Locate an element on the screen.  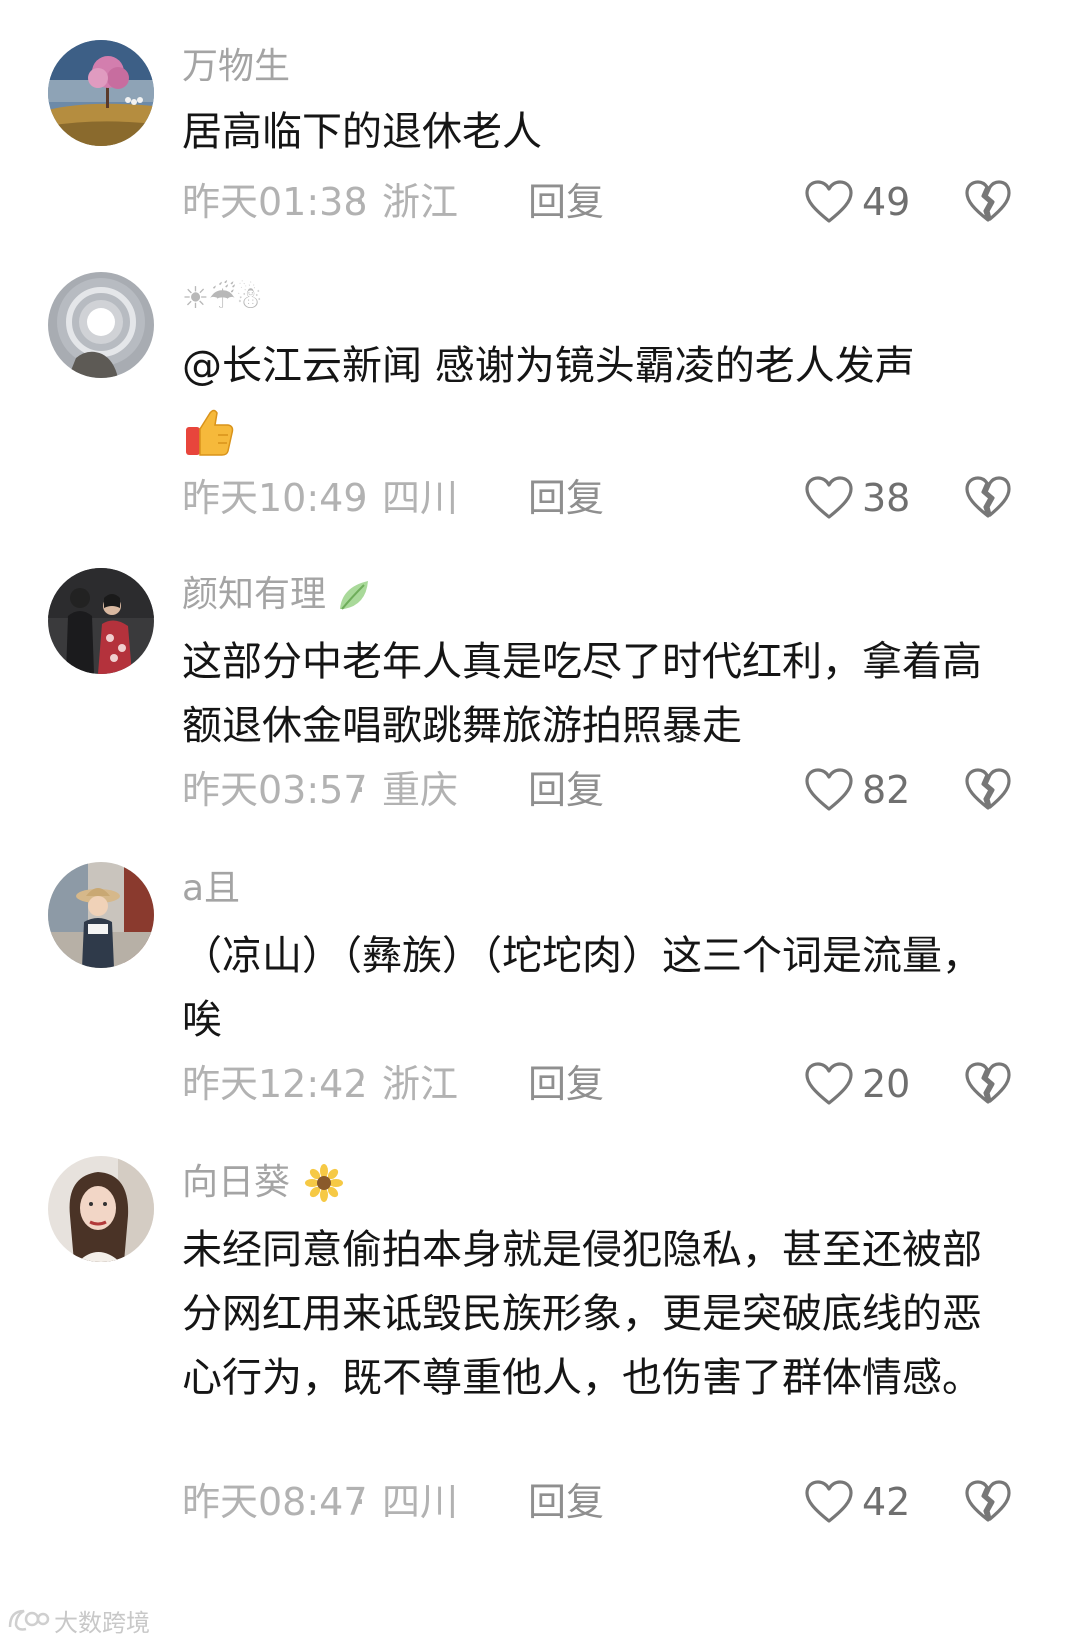
comment-text: 居高临下的退休老人 is located at coordinates (362, 132).